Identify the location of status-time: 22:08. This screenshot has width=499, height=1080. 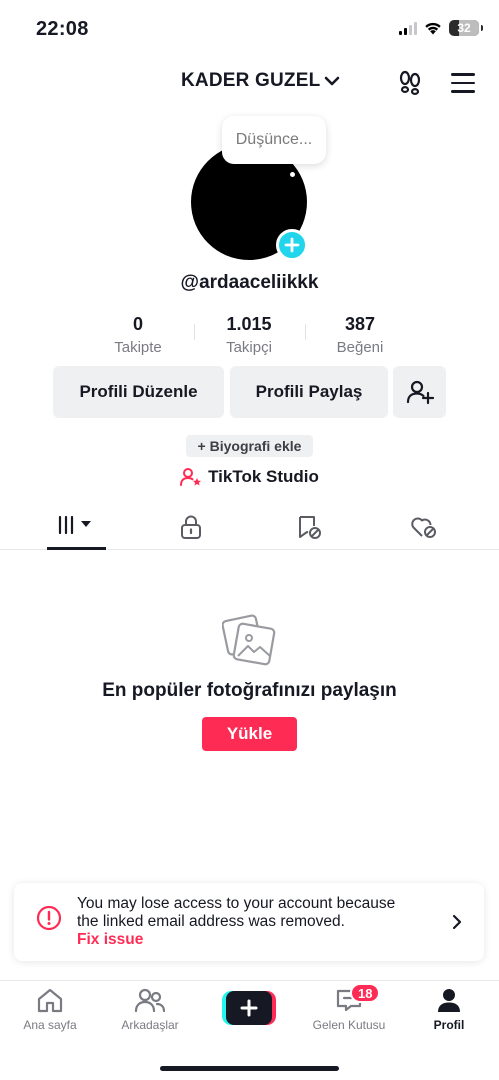
(62, 29).